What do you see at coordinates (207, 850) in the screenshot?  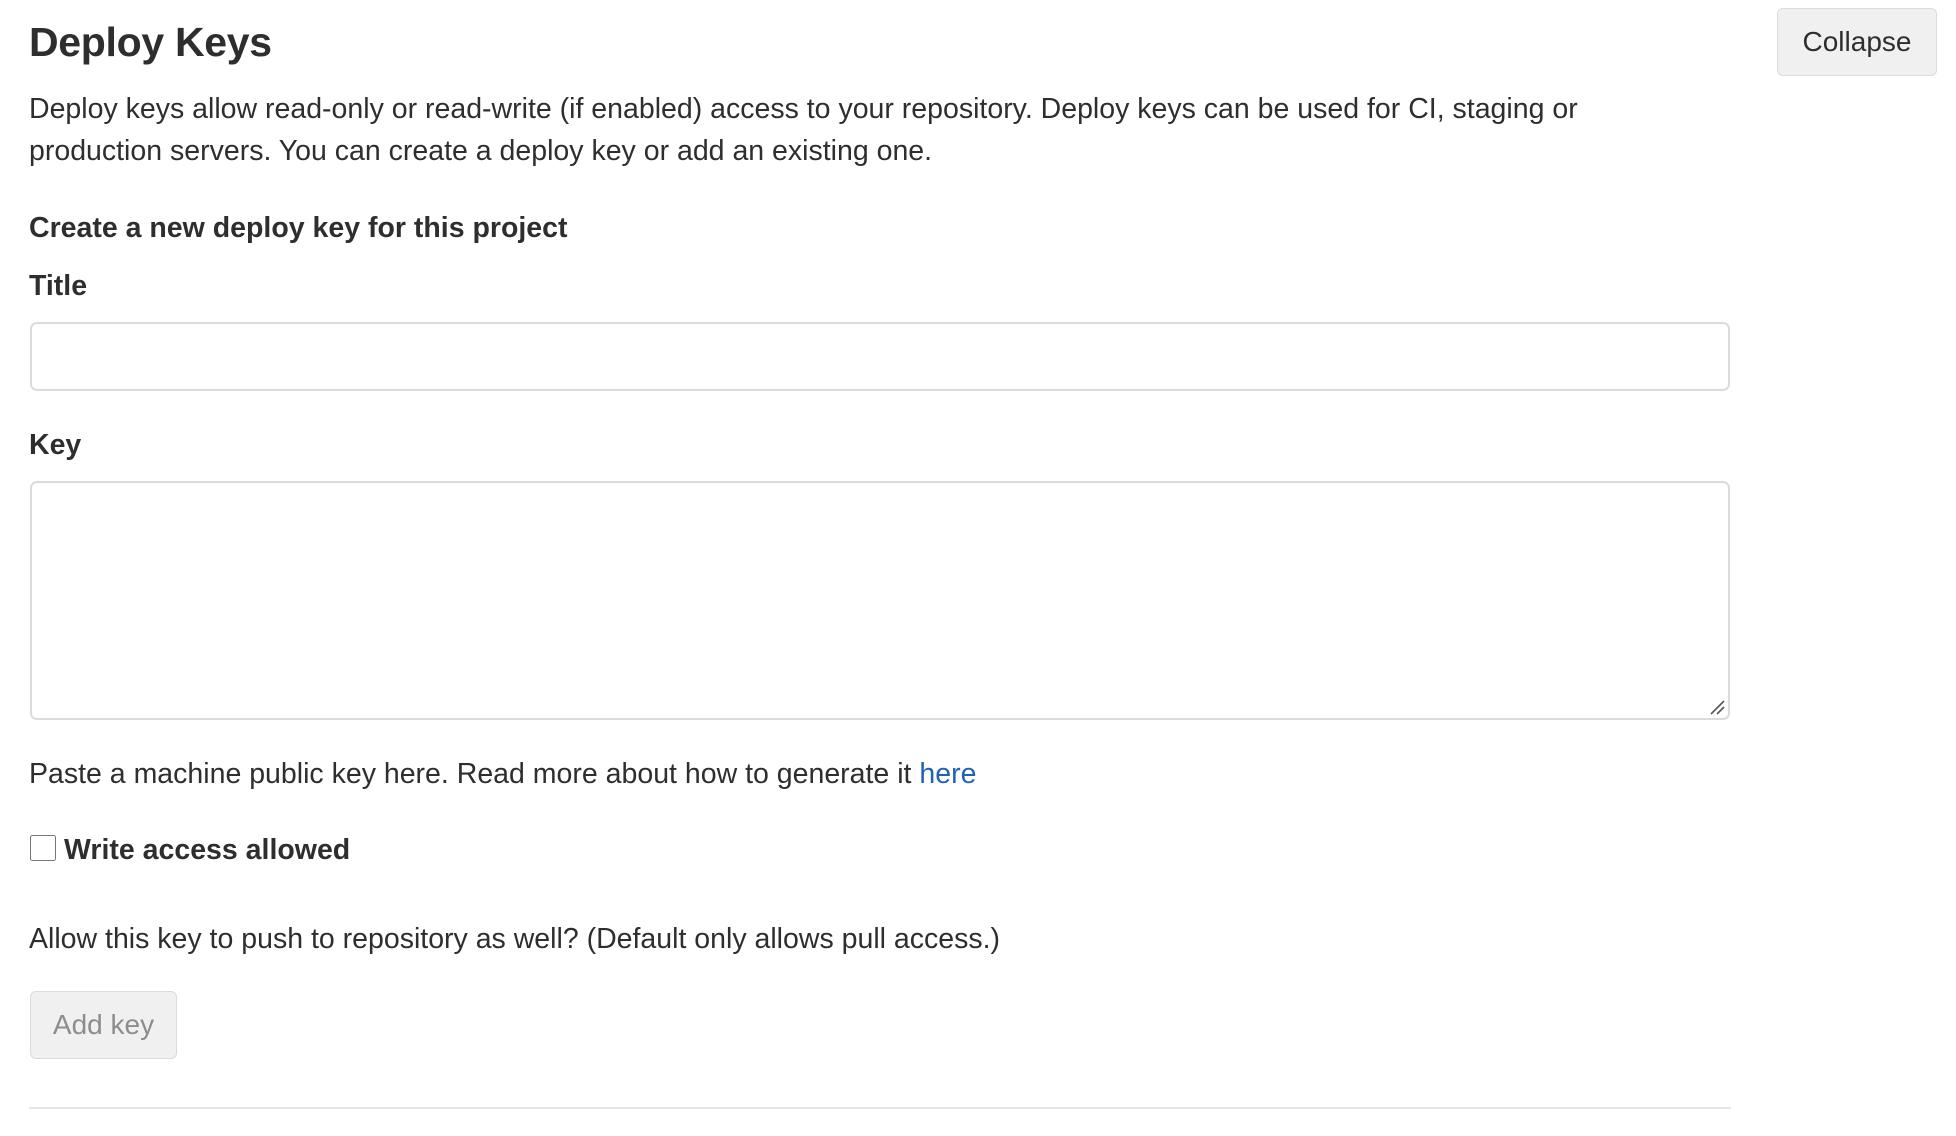 I see `write-access-label: Write access allowed` at bounding box center [207, 850].